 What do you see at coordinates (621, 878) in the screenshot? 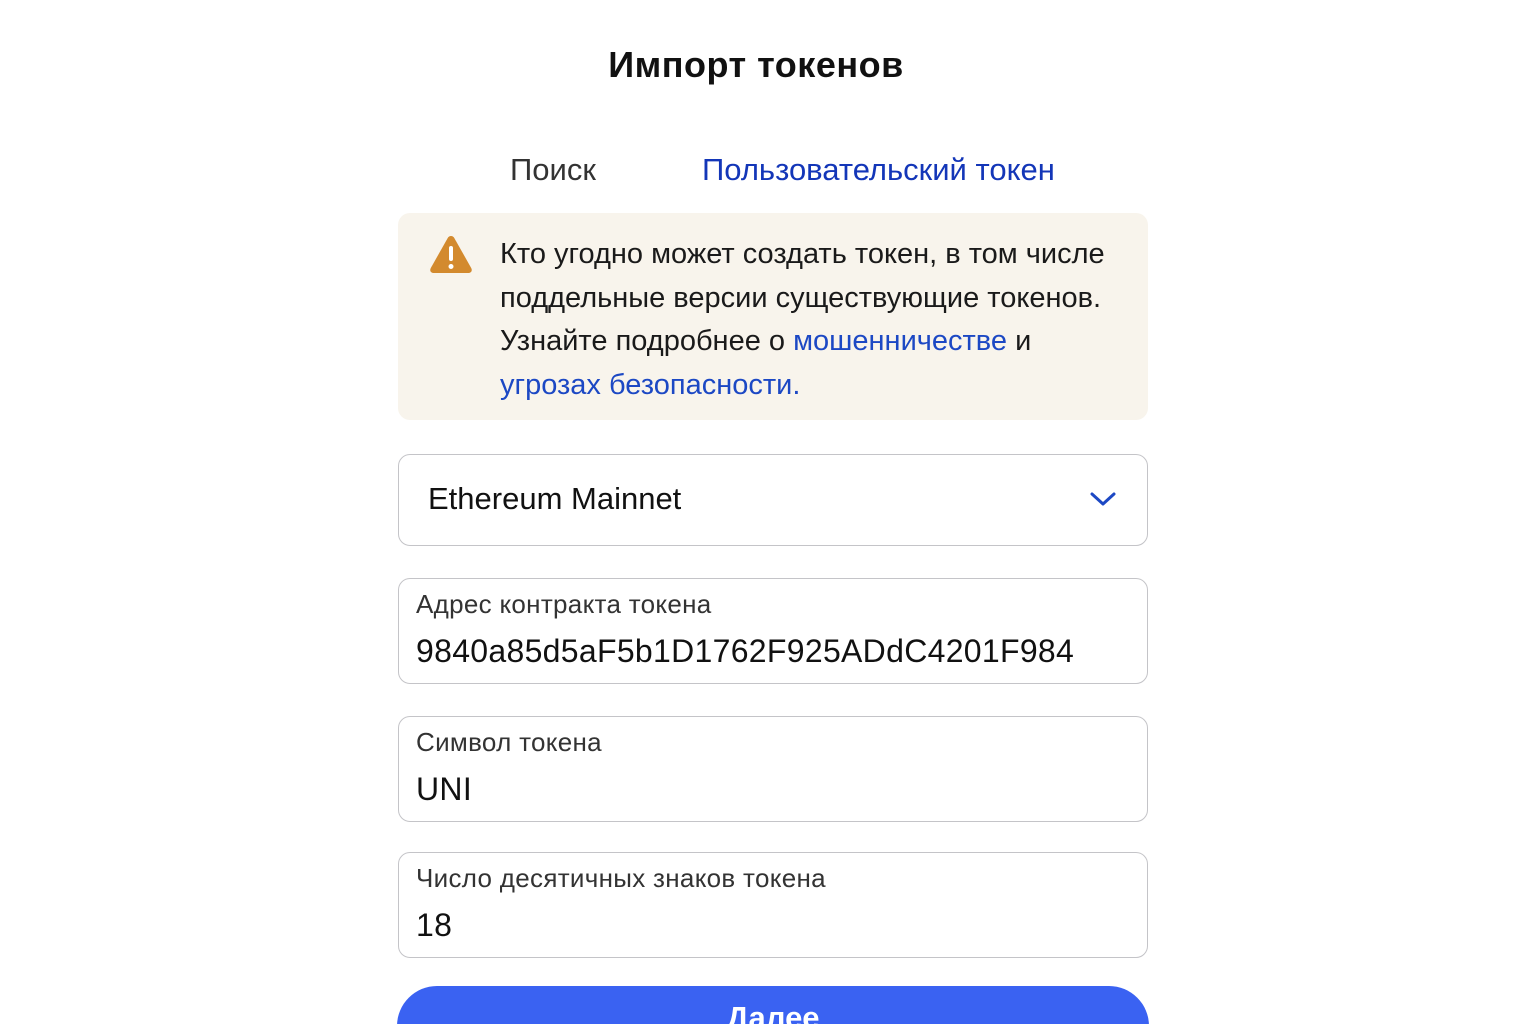
I see `token-decimals-label: Число десятичных знаков токена` at bounding box center [621, 878].